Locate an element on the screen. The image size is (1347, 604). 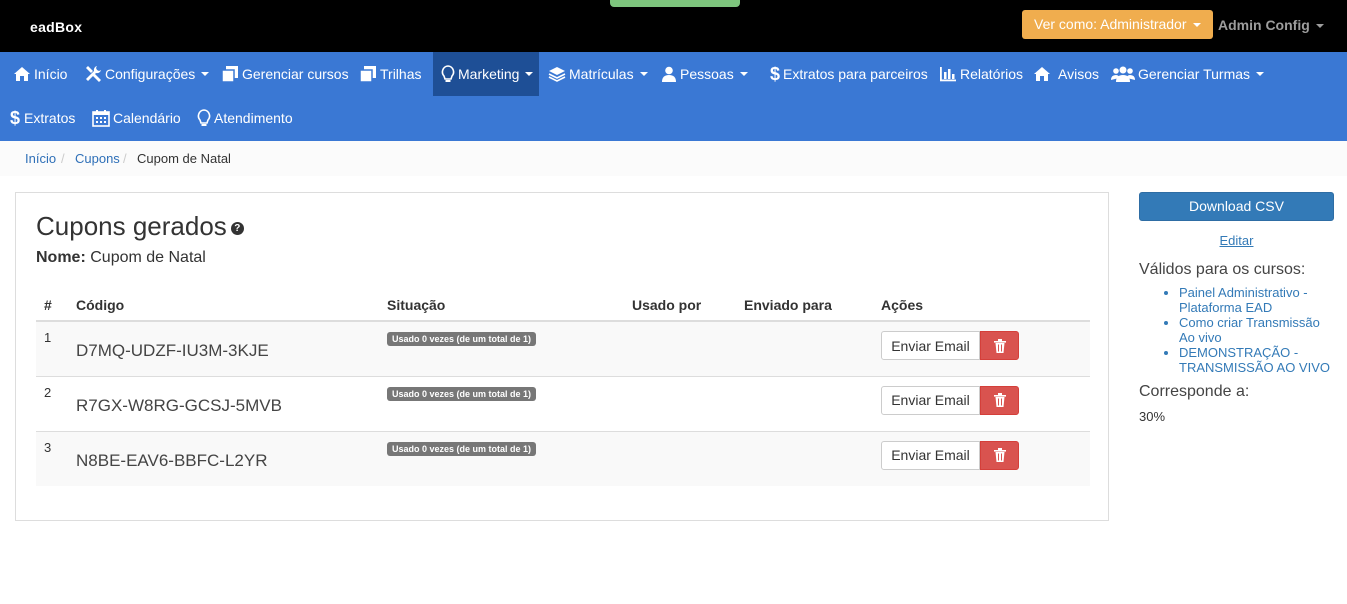
page-title-text: Cupons gerados is located at coordinates (131, 226).